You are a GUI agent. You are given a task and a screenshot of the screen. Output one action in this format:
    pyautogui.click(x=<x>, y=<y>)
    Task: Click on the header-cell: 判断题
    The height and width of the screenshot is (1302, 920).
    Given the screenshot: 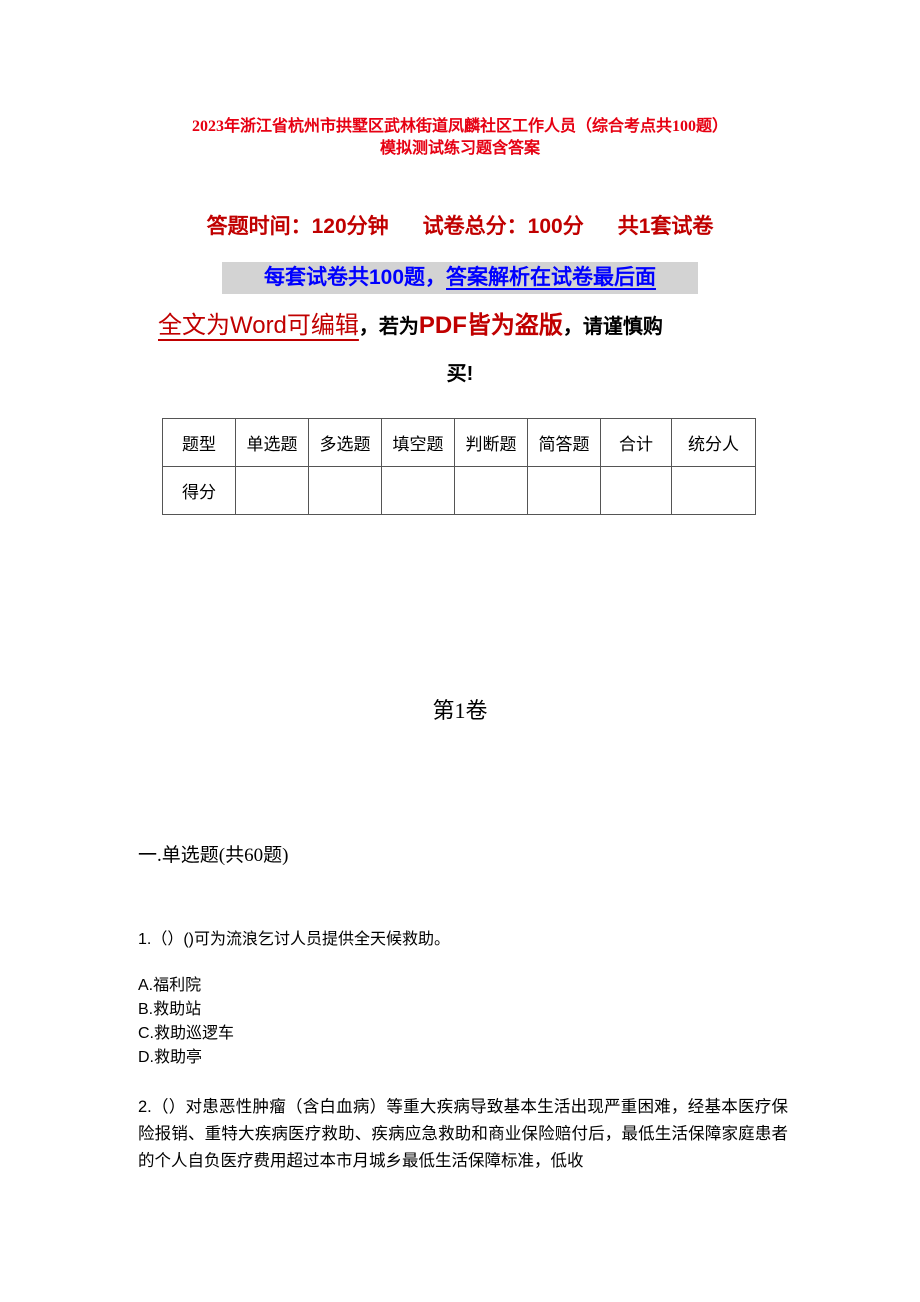 What is the action you would take?
    pyautogui.click(x=491, y=442)
    